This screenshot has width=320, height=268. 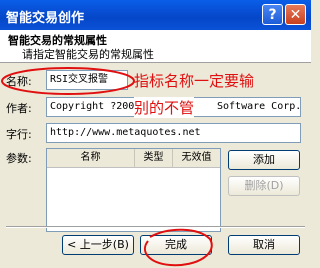 I want to click on params-label: 参数:, so click(x=19, y=158).